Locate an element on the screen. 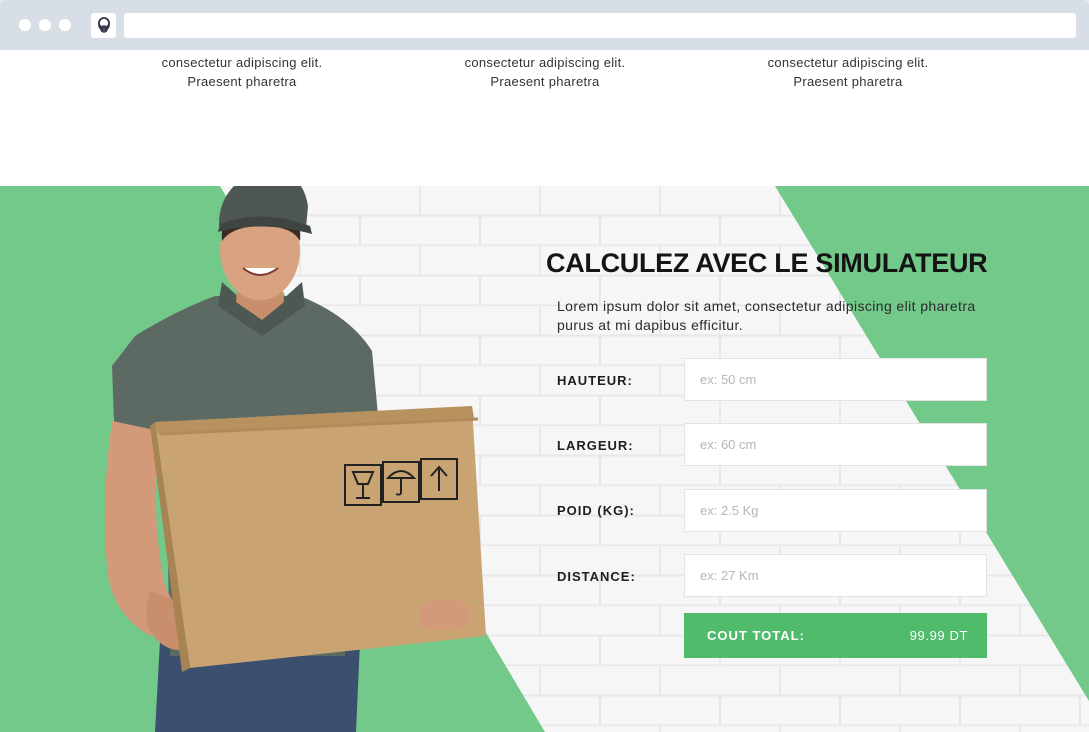  window-dot-close is located at coordinates (25, 25).